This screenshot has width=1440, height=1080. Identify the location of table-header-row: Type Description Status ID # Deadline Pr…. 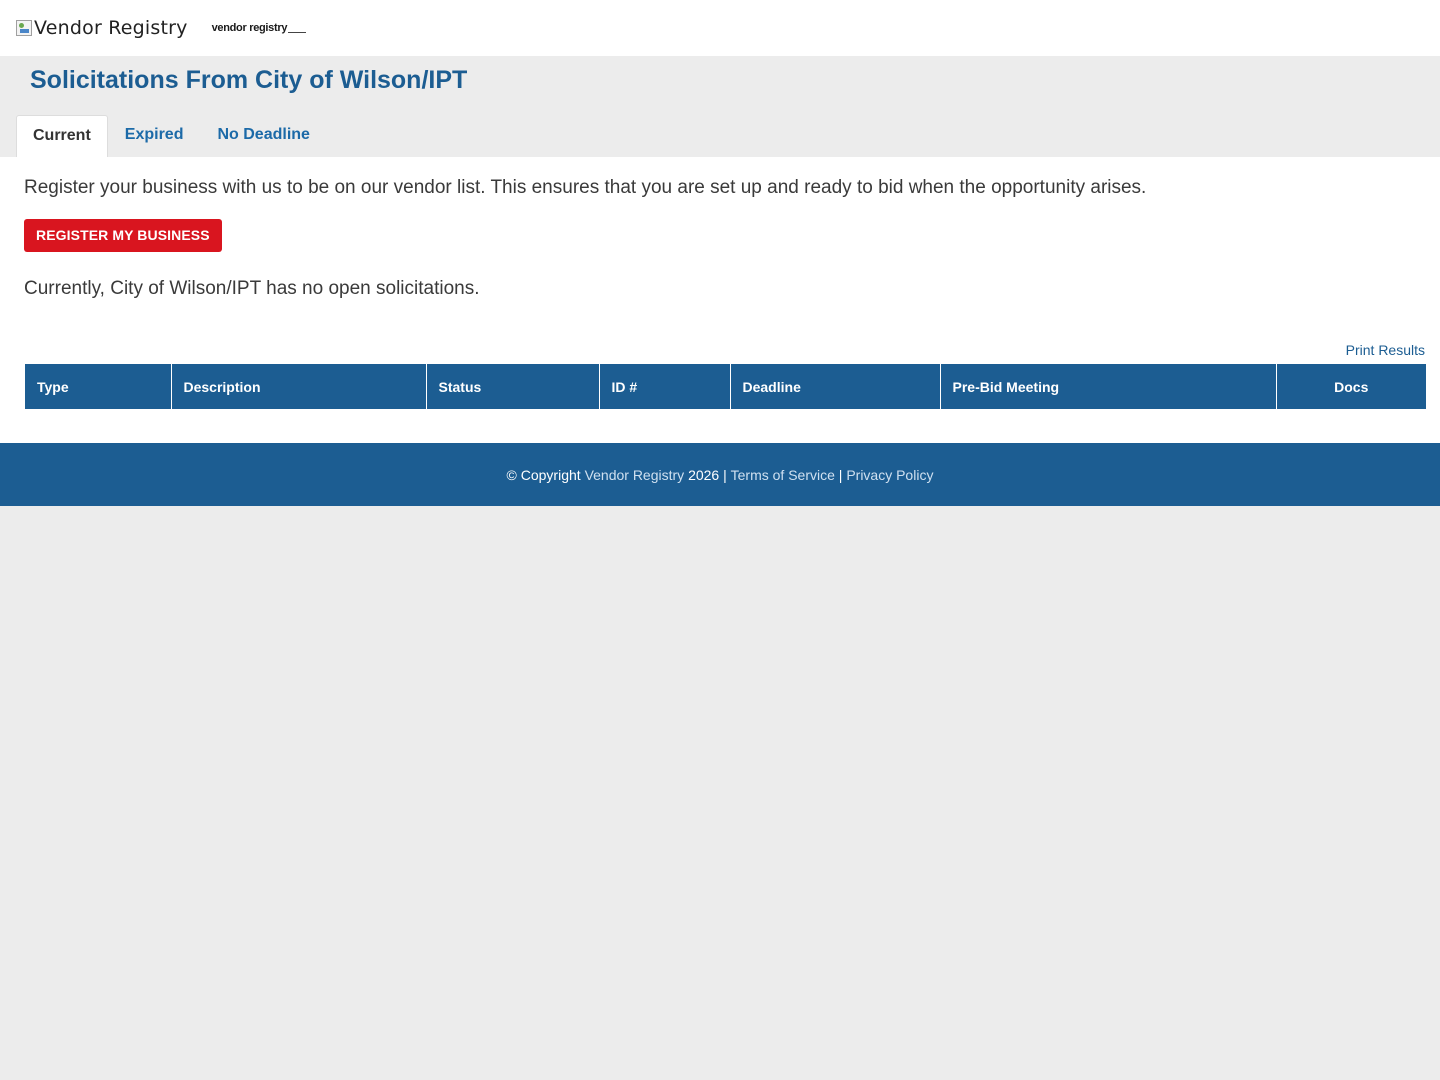
(725, 386).